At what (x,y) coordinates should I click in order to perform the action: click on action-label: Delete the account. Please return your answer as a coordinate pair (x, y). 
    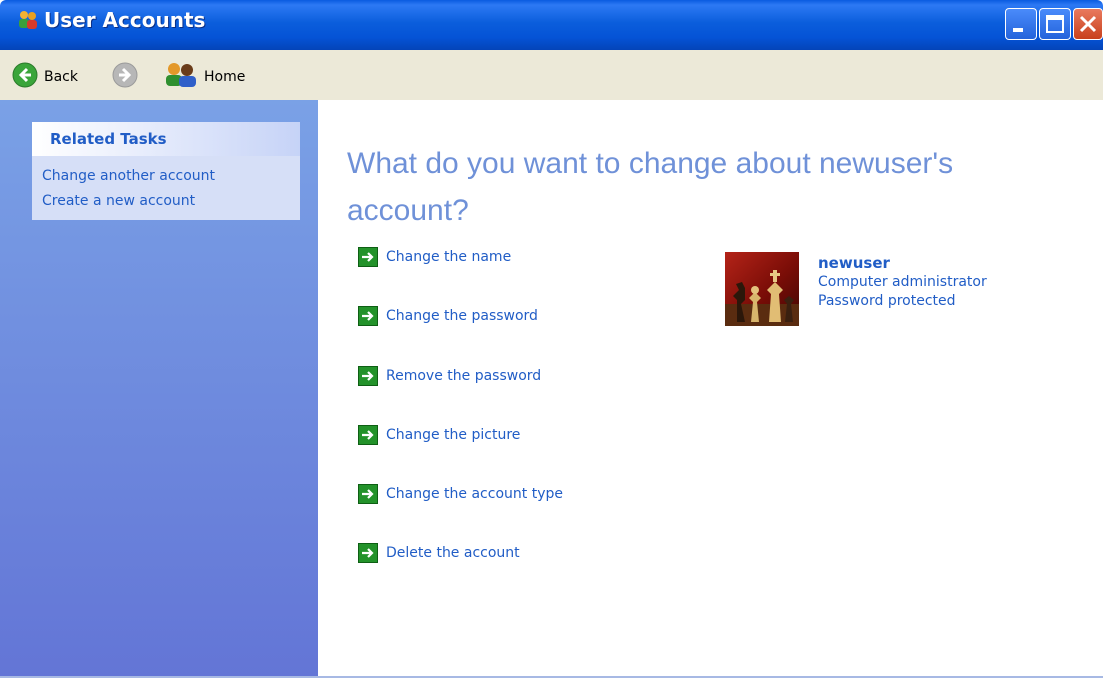
    Looking at the image, I should click on (453, 553).